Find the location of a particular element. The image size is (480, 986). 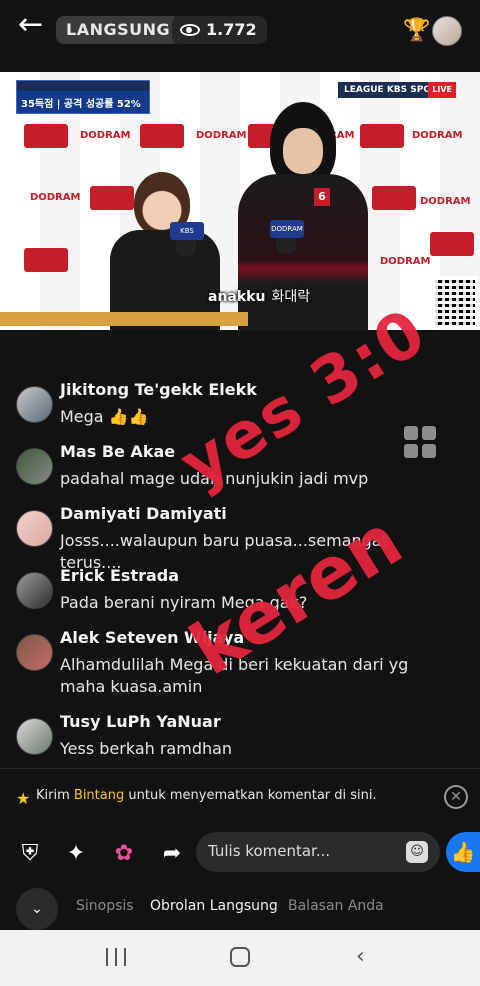

qr-code is located at coordinates (455, 302).